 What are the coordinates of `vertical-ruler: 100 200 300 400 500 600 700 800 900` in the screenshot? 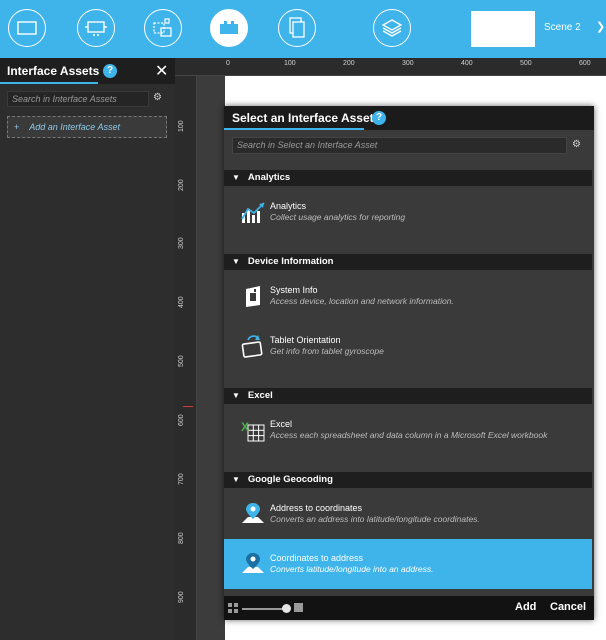 It's located at (186, 358).